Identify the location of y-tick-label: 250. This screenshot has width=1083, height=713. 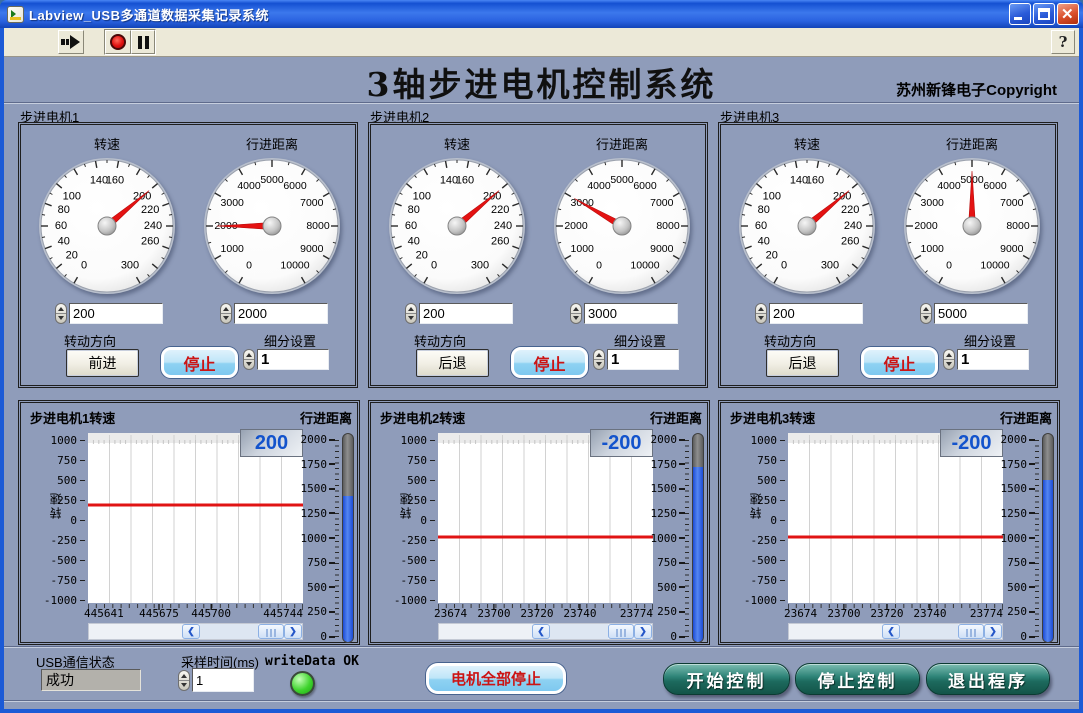
(771, 500).